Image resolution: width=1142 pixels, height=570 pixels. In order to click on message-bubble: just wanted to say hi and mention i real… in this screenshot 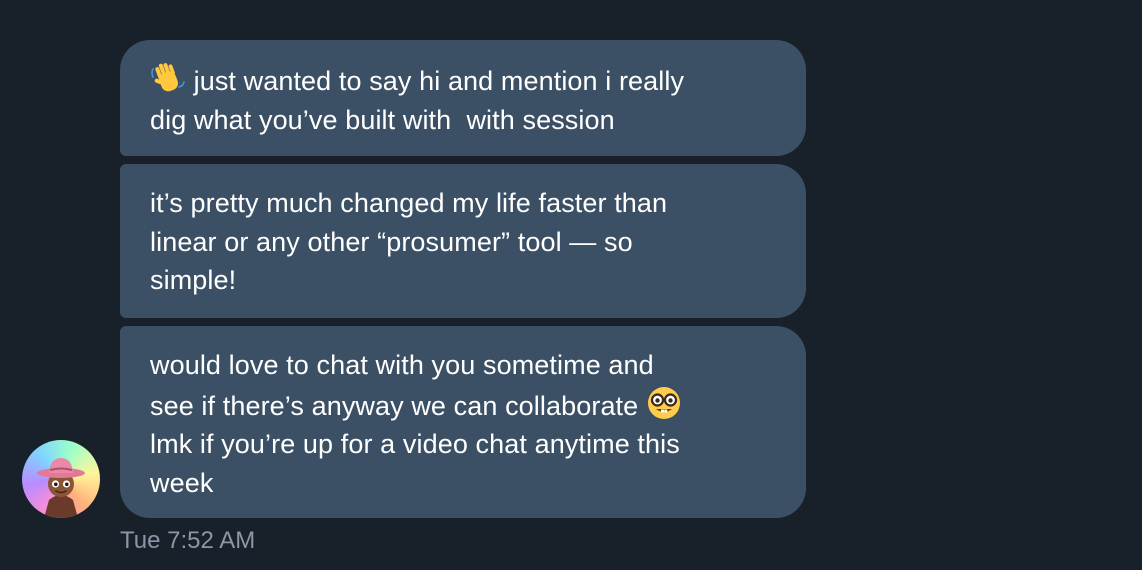, I will do `click(463, 98)`.